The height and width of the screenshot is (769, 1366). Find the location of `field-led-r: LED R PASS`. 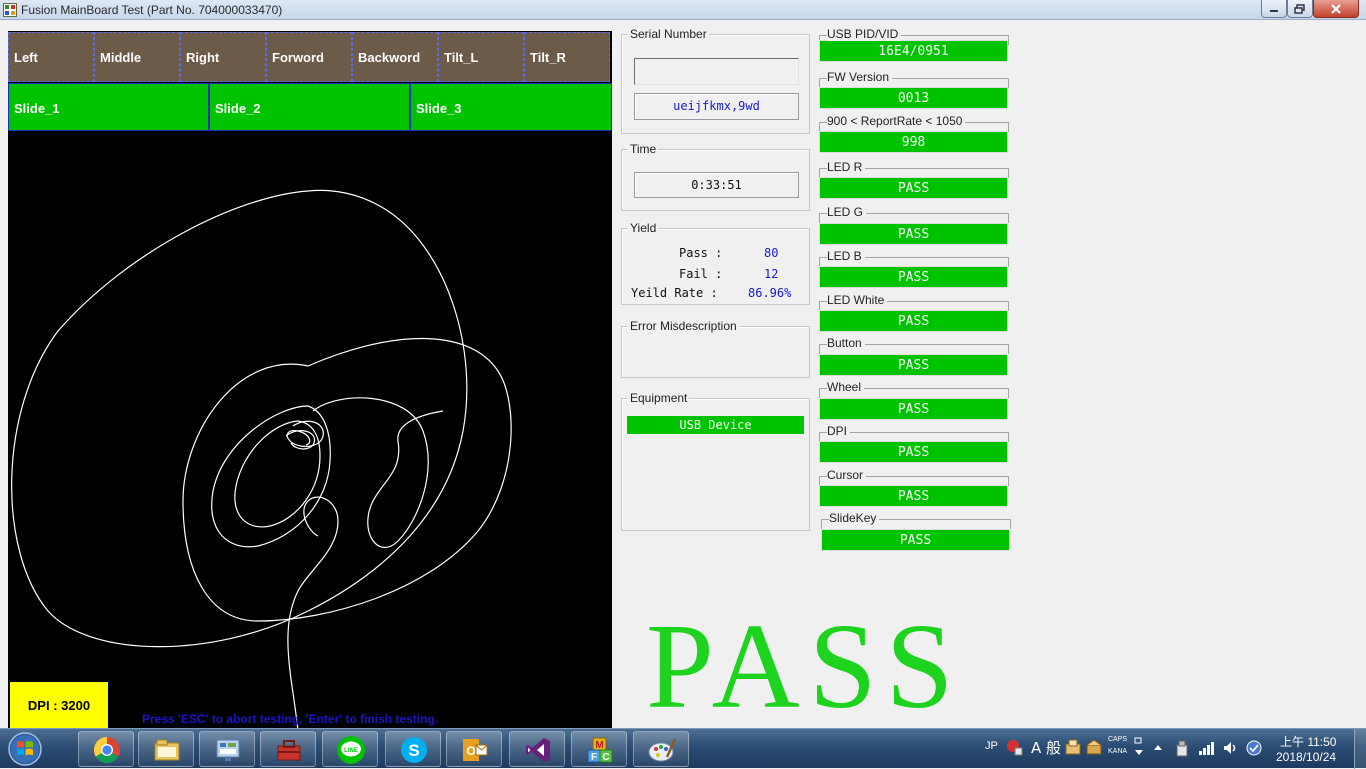

field-led-r: LED R PASS is located at coordinates (914, 179).